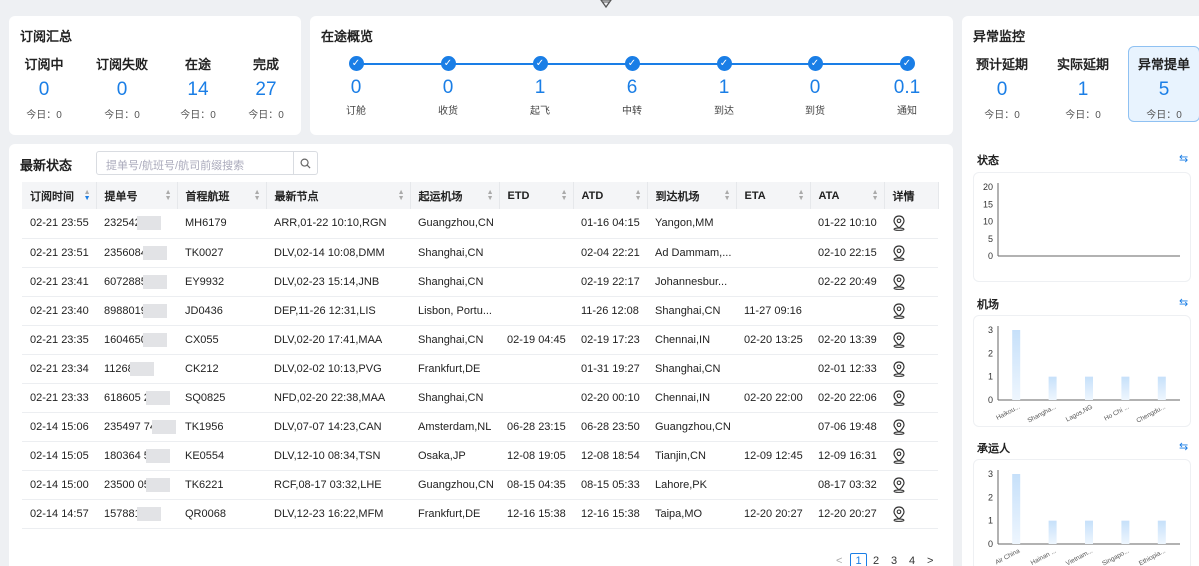 This screenshot has height=566, width=1199. I want to click on col-ata: ATA ▲ ▼, so click(847, 195).